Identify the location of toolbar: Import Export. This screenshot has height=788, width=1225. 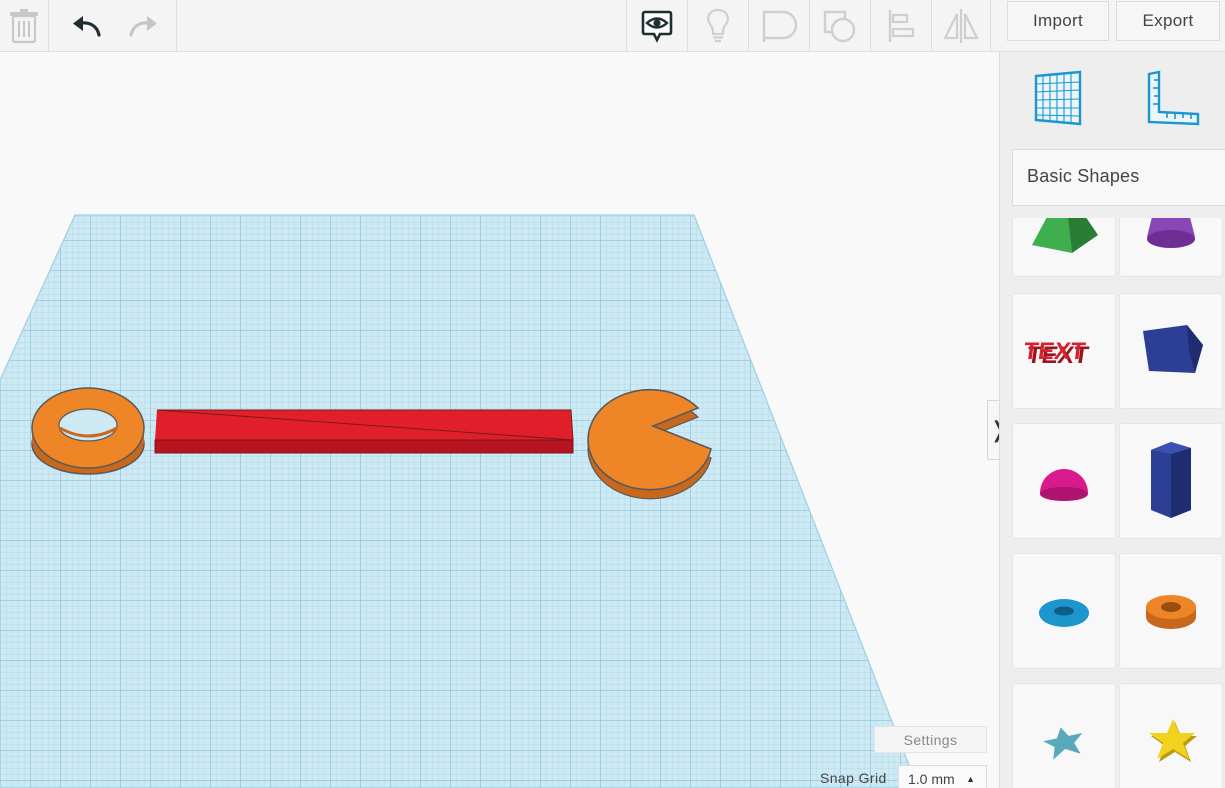
(612, 26).